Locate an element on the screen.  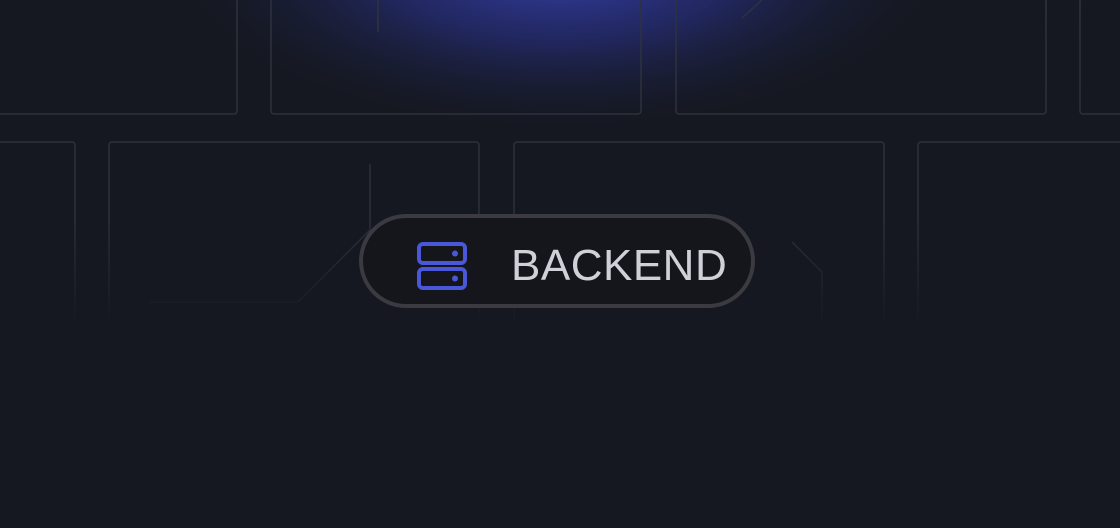
badge-label: BACKEND is located at coordinates (619, 265).